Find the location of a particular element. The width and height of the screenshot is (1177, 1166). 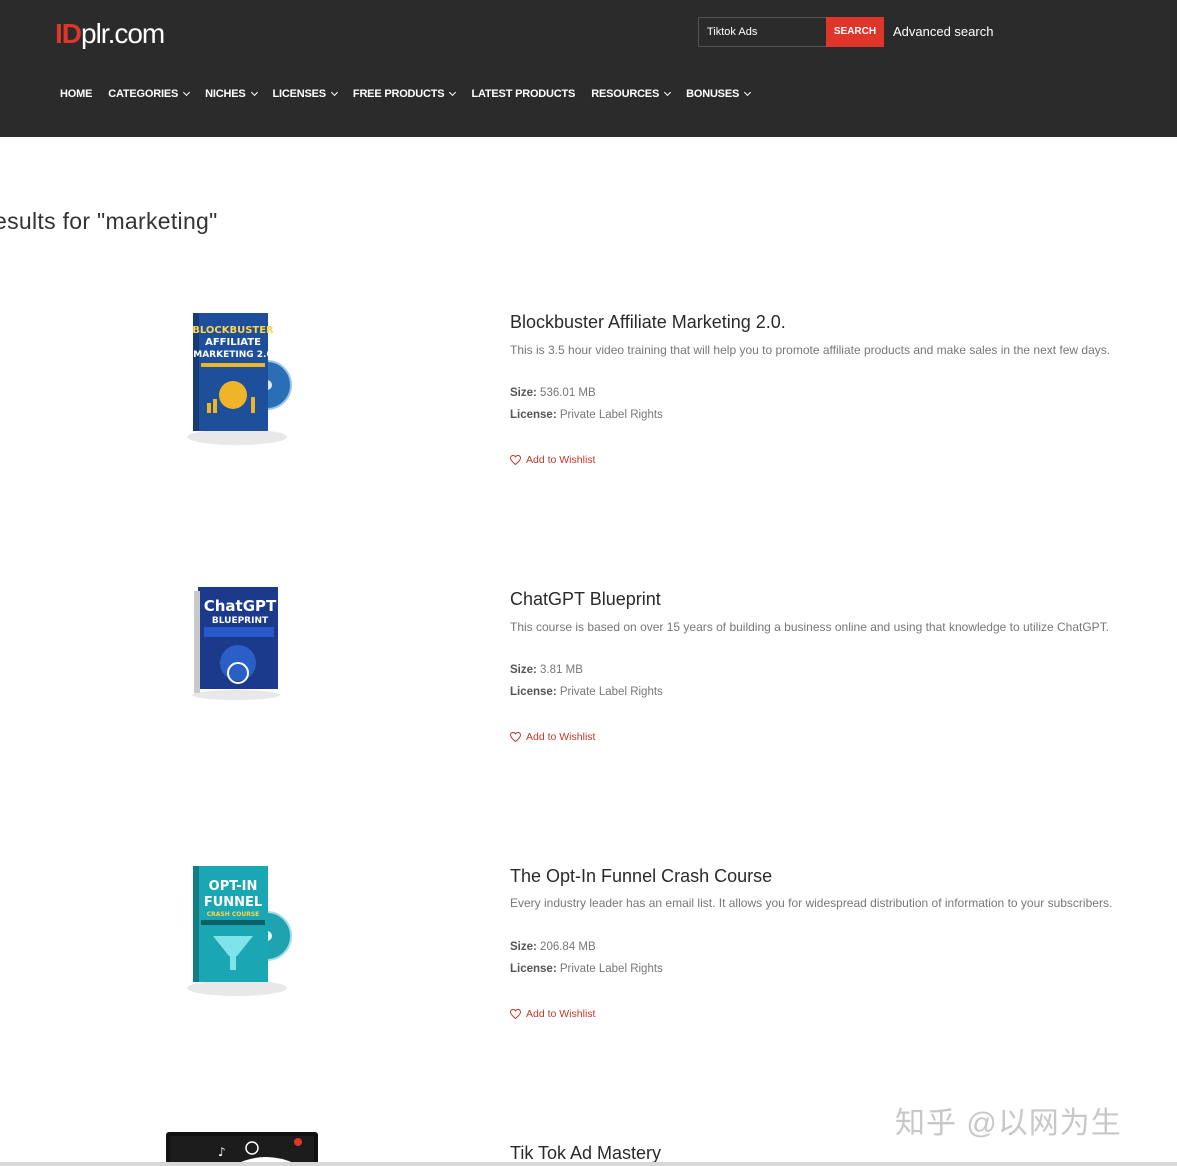

nav-label: HOME is located at coordinates (76, 94).